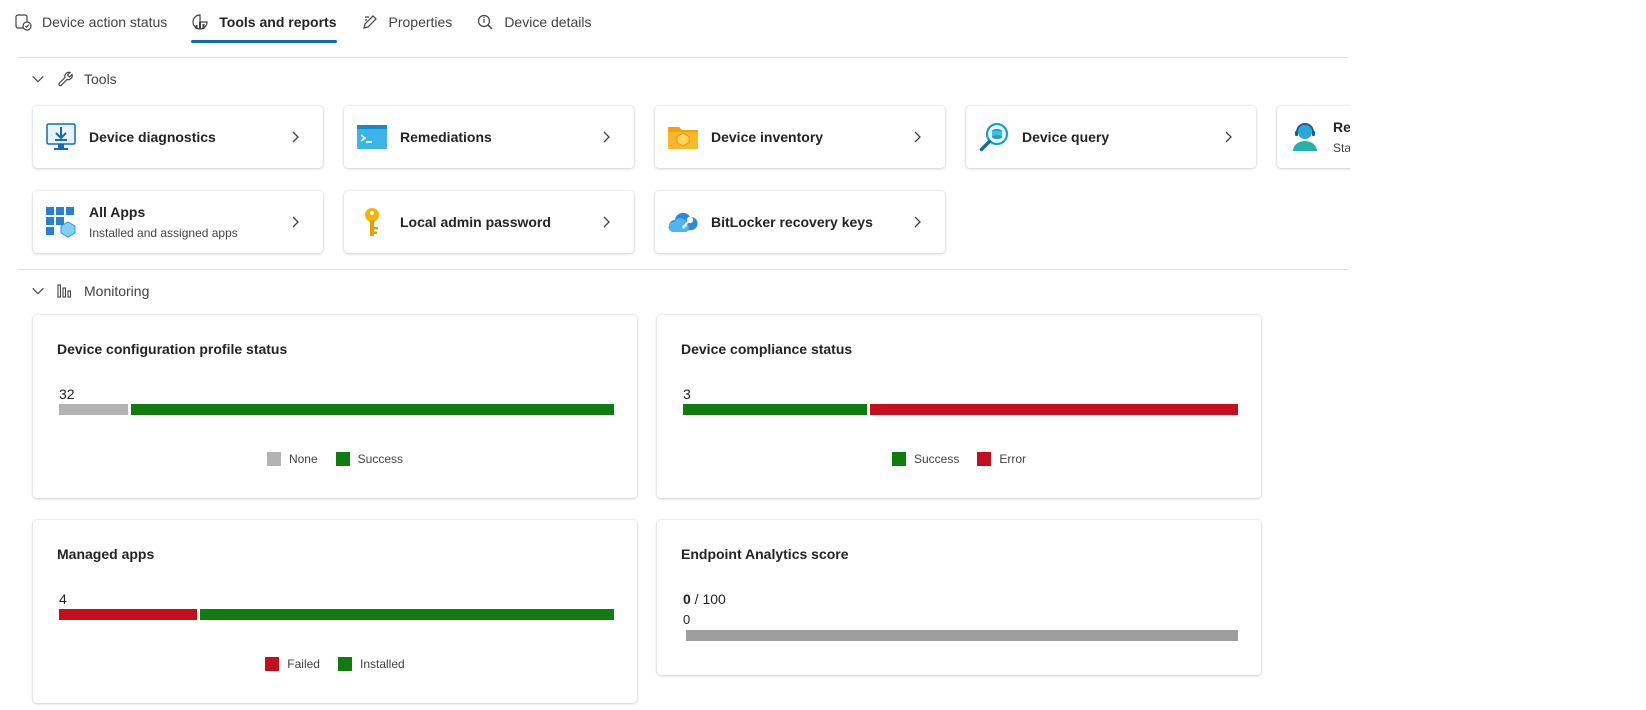 Image resolution: width=1646 pixels, height=710 pixels. I want to click on tab-properties: Properties, so click(407, 22).